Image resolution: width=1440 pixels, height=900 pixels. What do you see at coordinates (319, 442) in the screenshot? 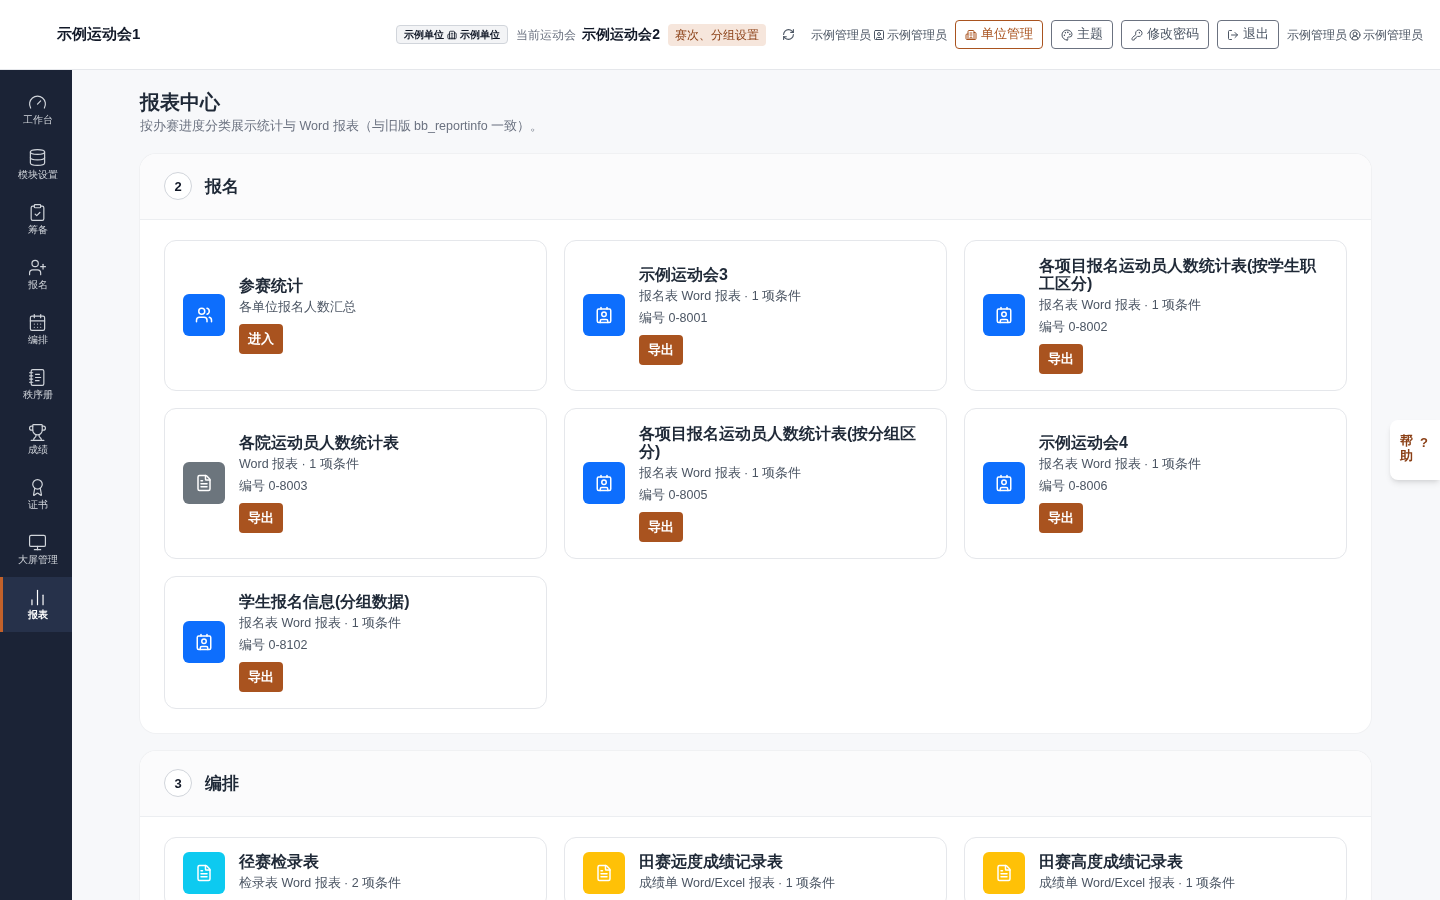
I see `report-title: 各院运动员人数统计表` at bounding box center [319, 442].